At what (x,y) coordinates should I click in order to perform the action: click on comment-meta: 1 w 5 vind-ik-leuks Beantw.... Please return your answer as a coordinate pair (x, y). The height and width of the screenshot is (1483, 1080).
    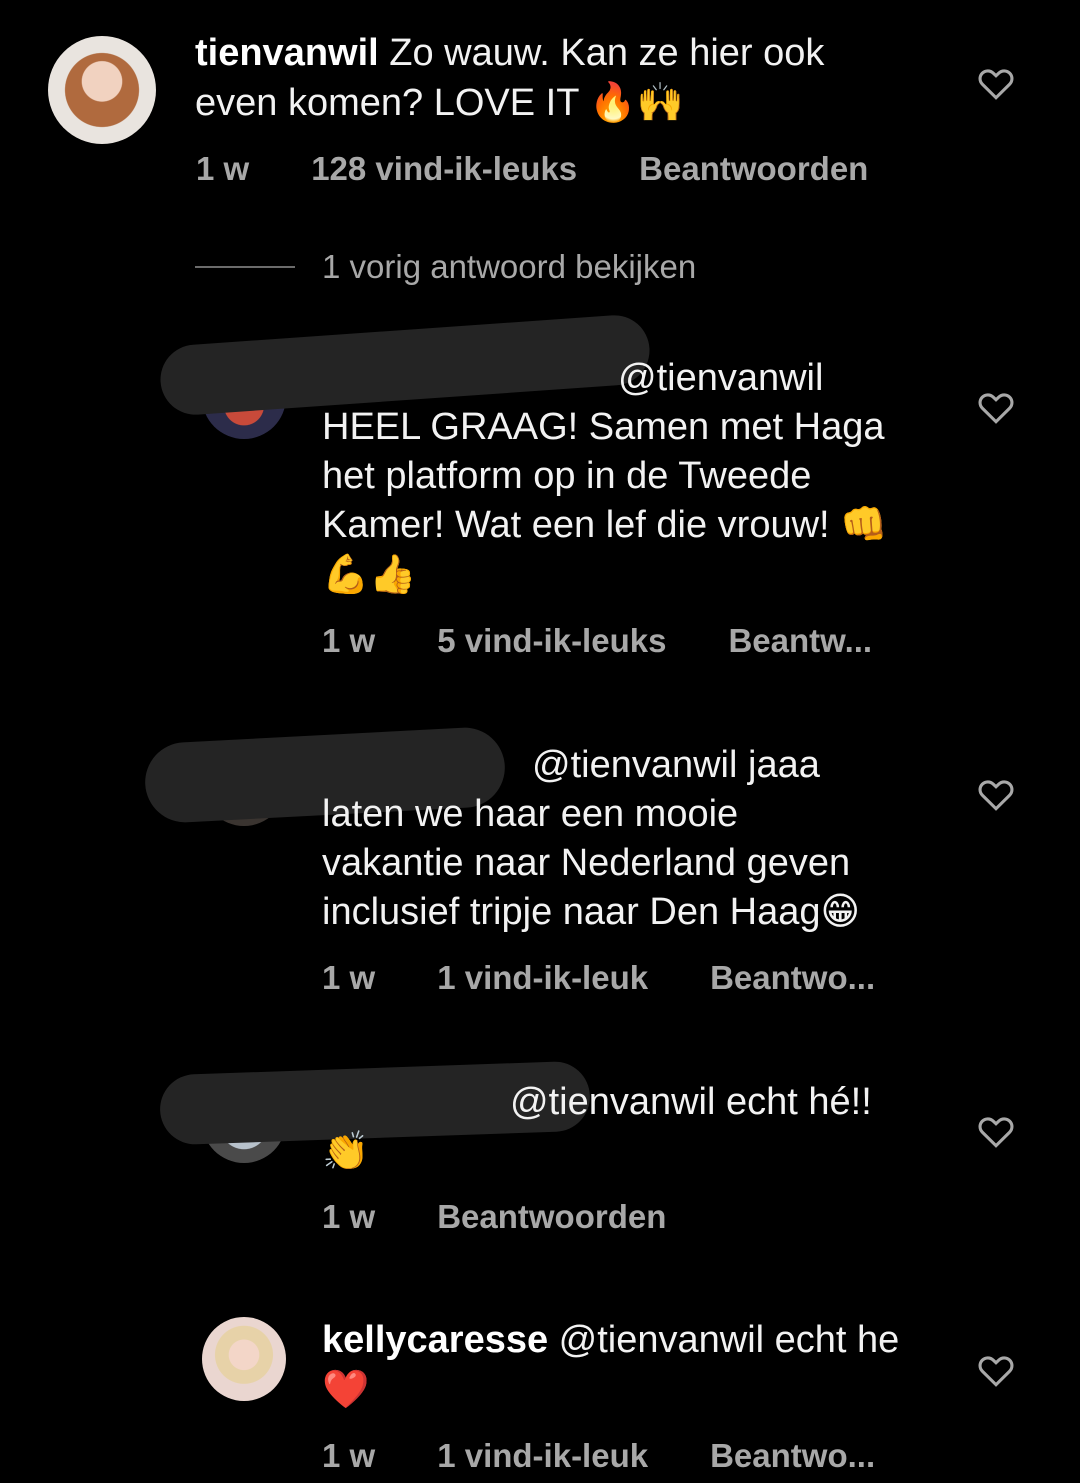
    Looking at the image, I should click on (597, 641).